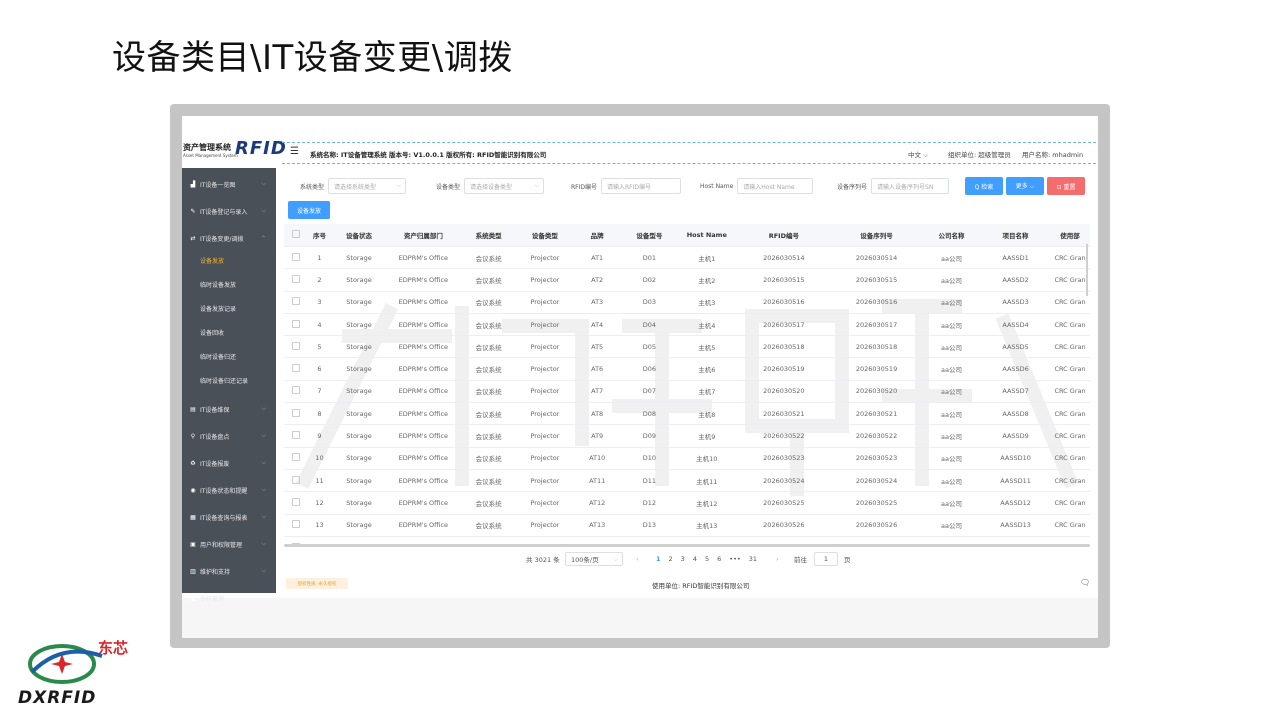  Describe the element at coordinates (594, 559) in the screenshot. I see `page-size-select: 100条/页 ⌵` at that location.